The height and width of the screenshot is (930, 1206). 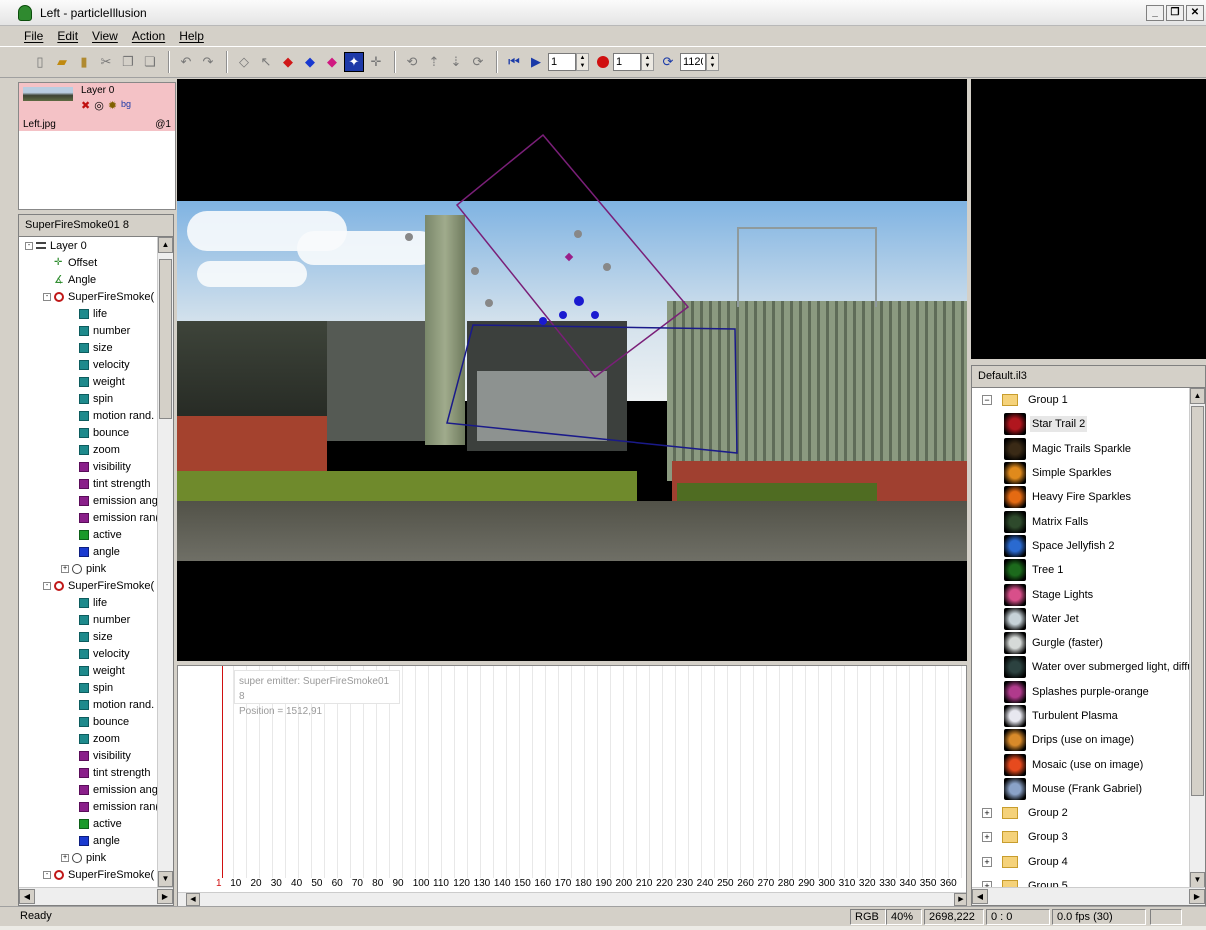 I want to click on library-emitter-item: Mosaic (use on image), so click(x=1081, y=764).